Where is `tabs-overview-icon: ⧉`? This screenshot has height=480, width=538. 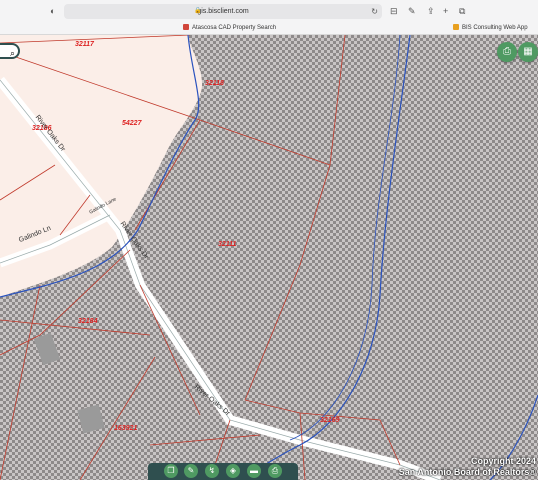
tabs-overview-icon: ⧉ is located at coordinates (462, 11).